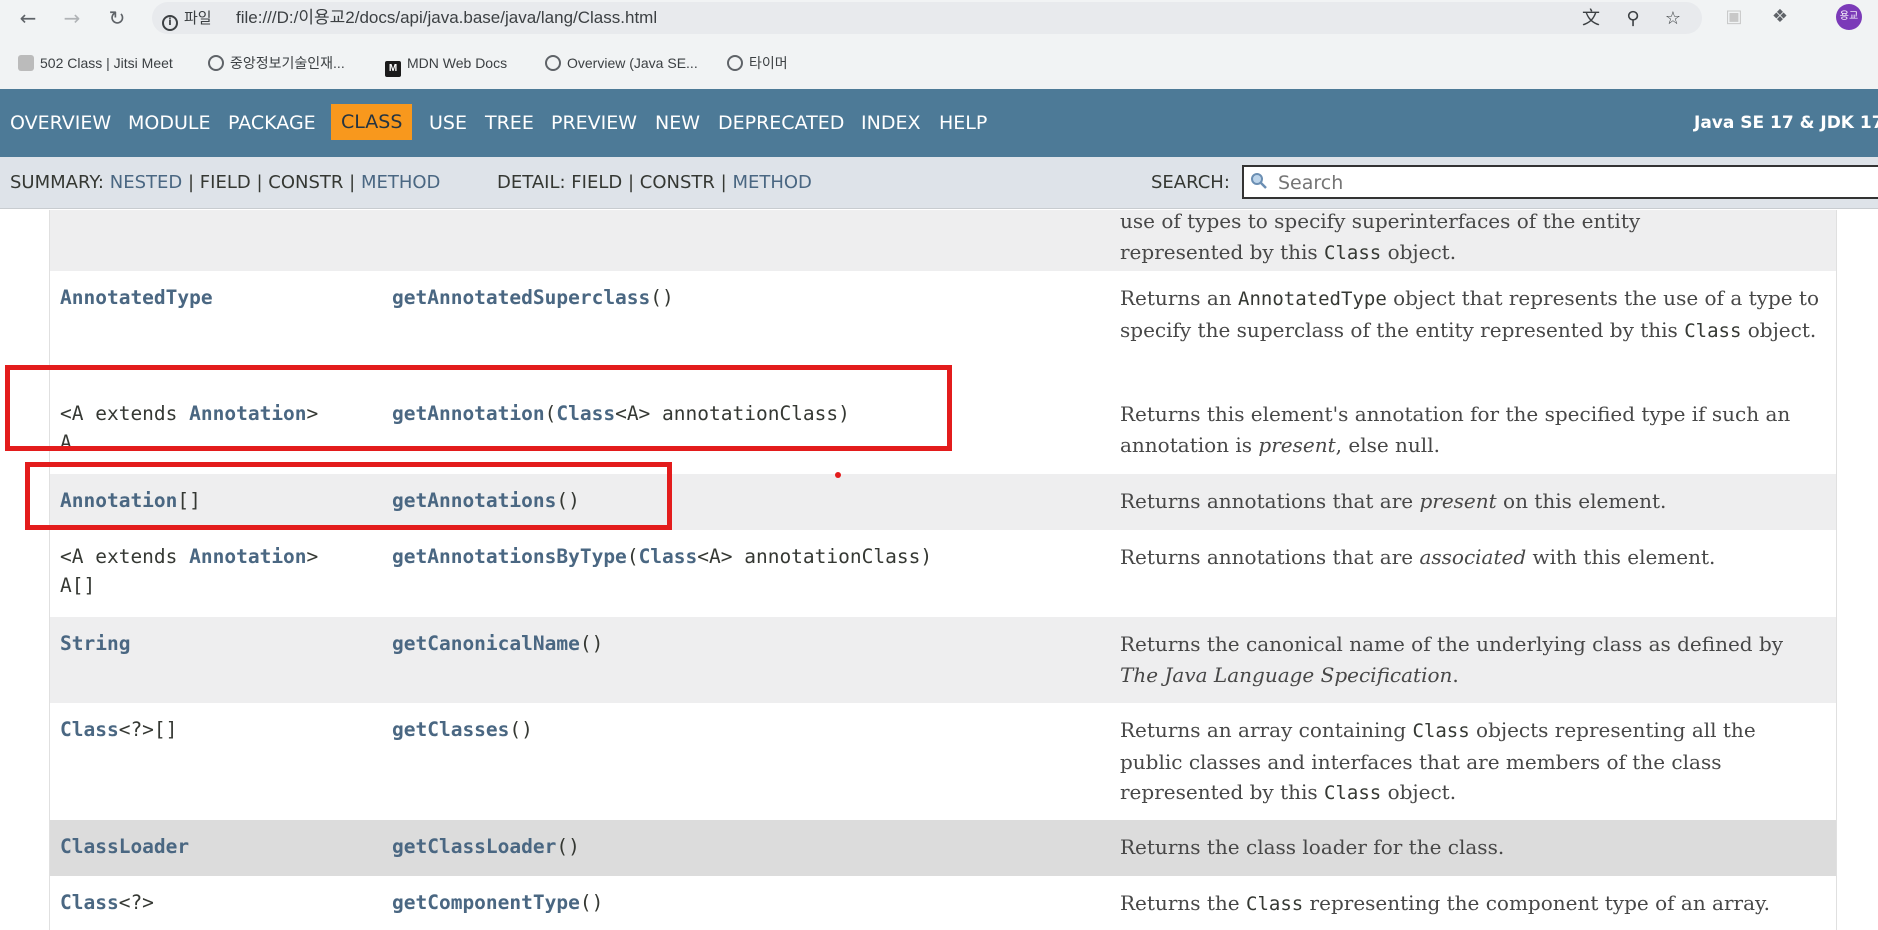 Image resolution: width=1878 pixels, height=930 pixels. I want to click on summary-method-link: METHOD, so click(400, 182).